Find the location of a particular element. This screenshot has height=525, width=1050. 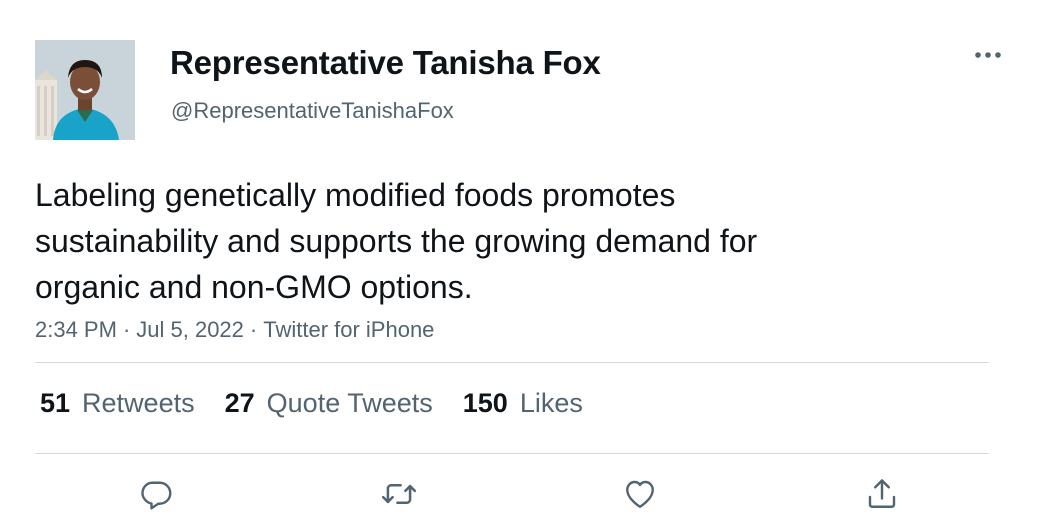

share-icon is located at coordinates (882, 493).